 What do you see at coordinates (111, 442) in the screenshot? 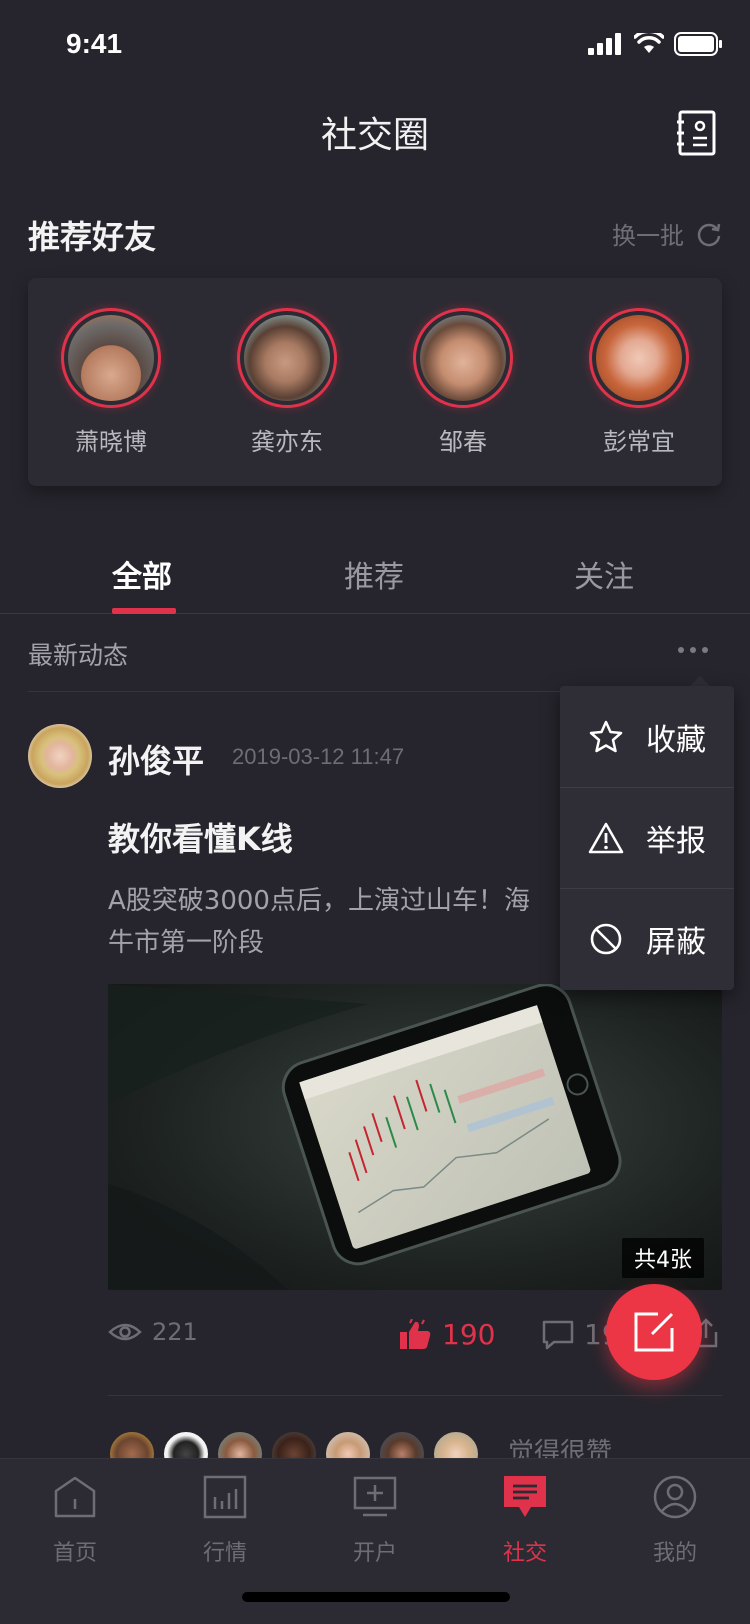
I see `friend-name: 萧晓博` at bounding box center [111, 442].